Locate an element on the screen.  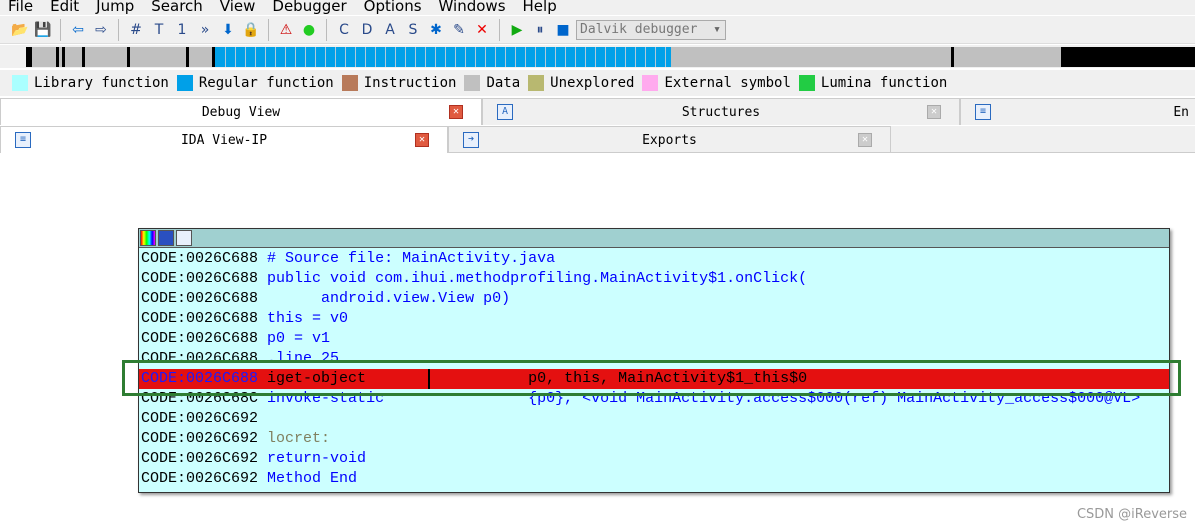
code-text: locret: is located at coordinates (299, 438).